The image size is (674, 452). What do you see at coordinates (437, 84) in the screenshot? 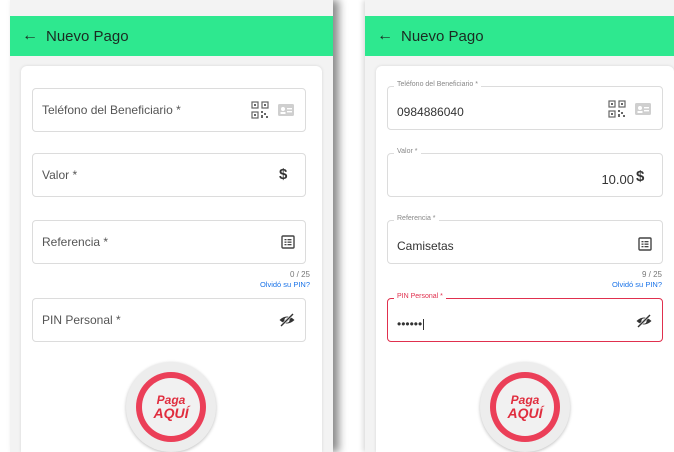
I see `phone-label: Teléfono del Beneficiario *` at bounding box center [437, 84].